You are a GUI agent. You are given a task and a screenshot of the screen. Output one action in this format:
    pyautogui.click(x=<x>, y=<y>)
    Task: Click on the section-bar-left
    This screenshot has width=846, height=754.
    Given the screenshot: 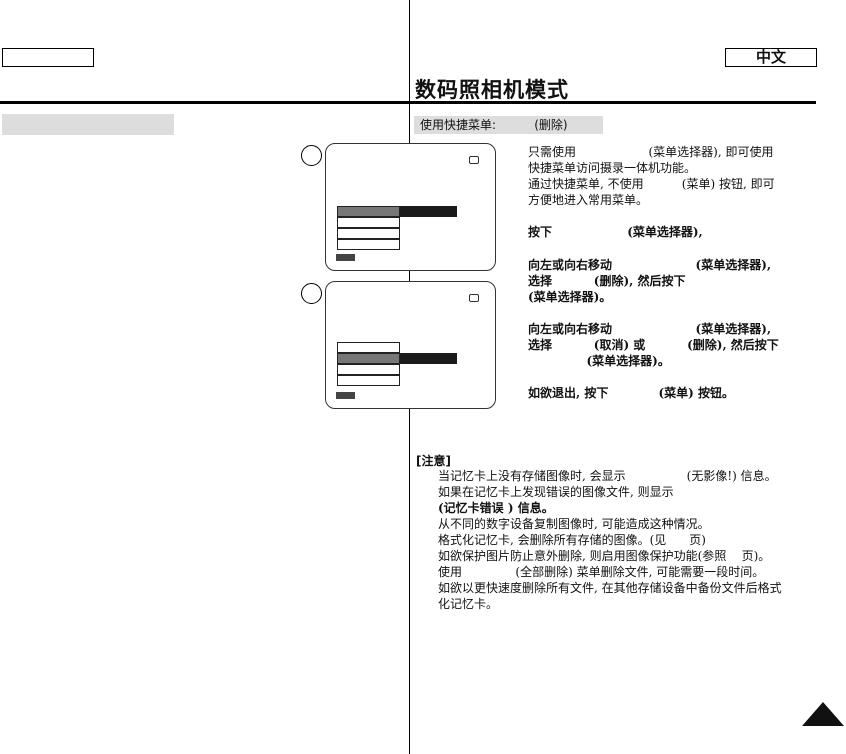 What is the action you would take?
    pyautogui.click(x=88, y=124)
    